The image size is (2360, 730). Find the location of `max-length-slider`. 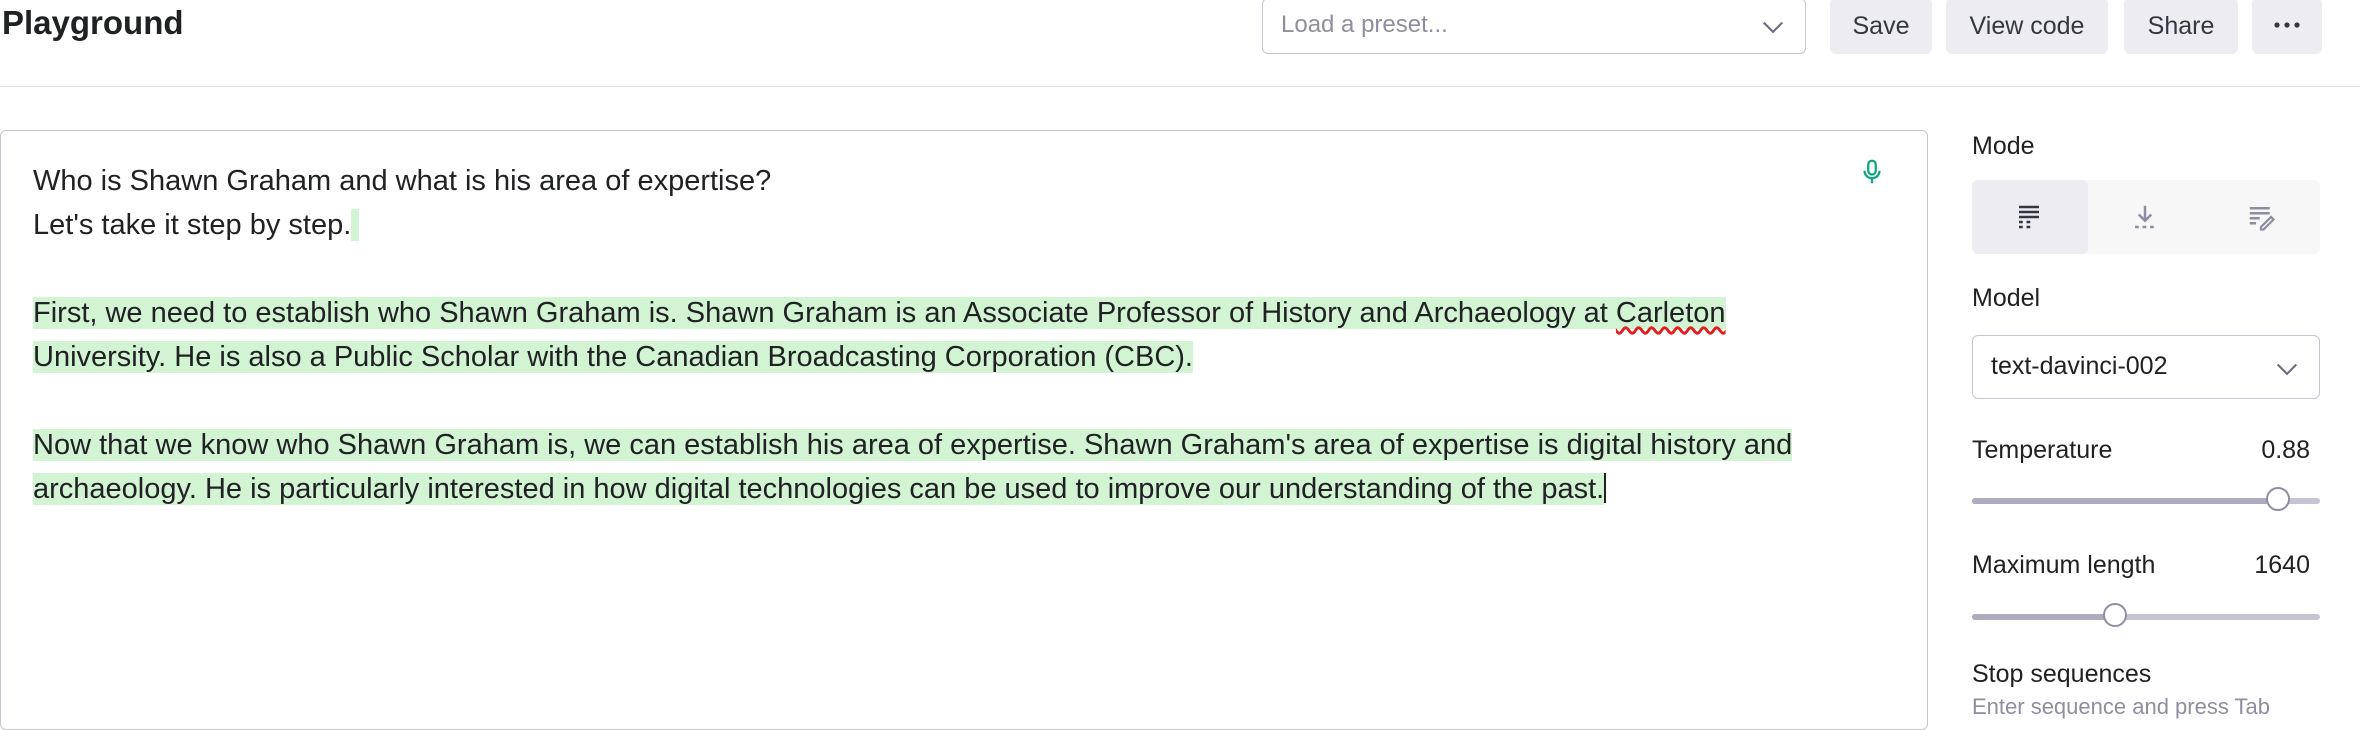

max-length-slider is located at coordinates (2146, 615).